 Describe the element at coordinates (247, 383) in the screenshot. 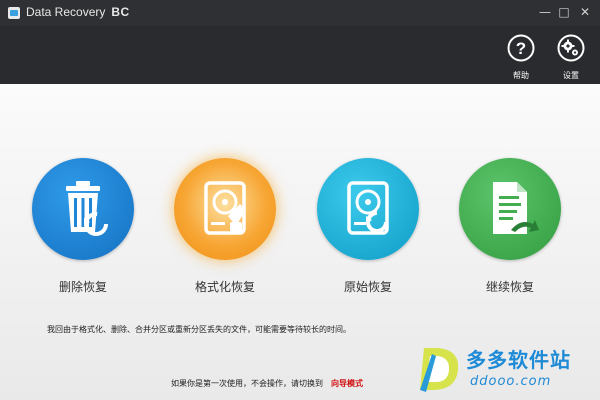

I see `footer-message: 如果你是第一次使用，不会操作，请切换到` at that location.